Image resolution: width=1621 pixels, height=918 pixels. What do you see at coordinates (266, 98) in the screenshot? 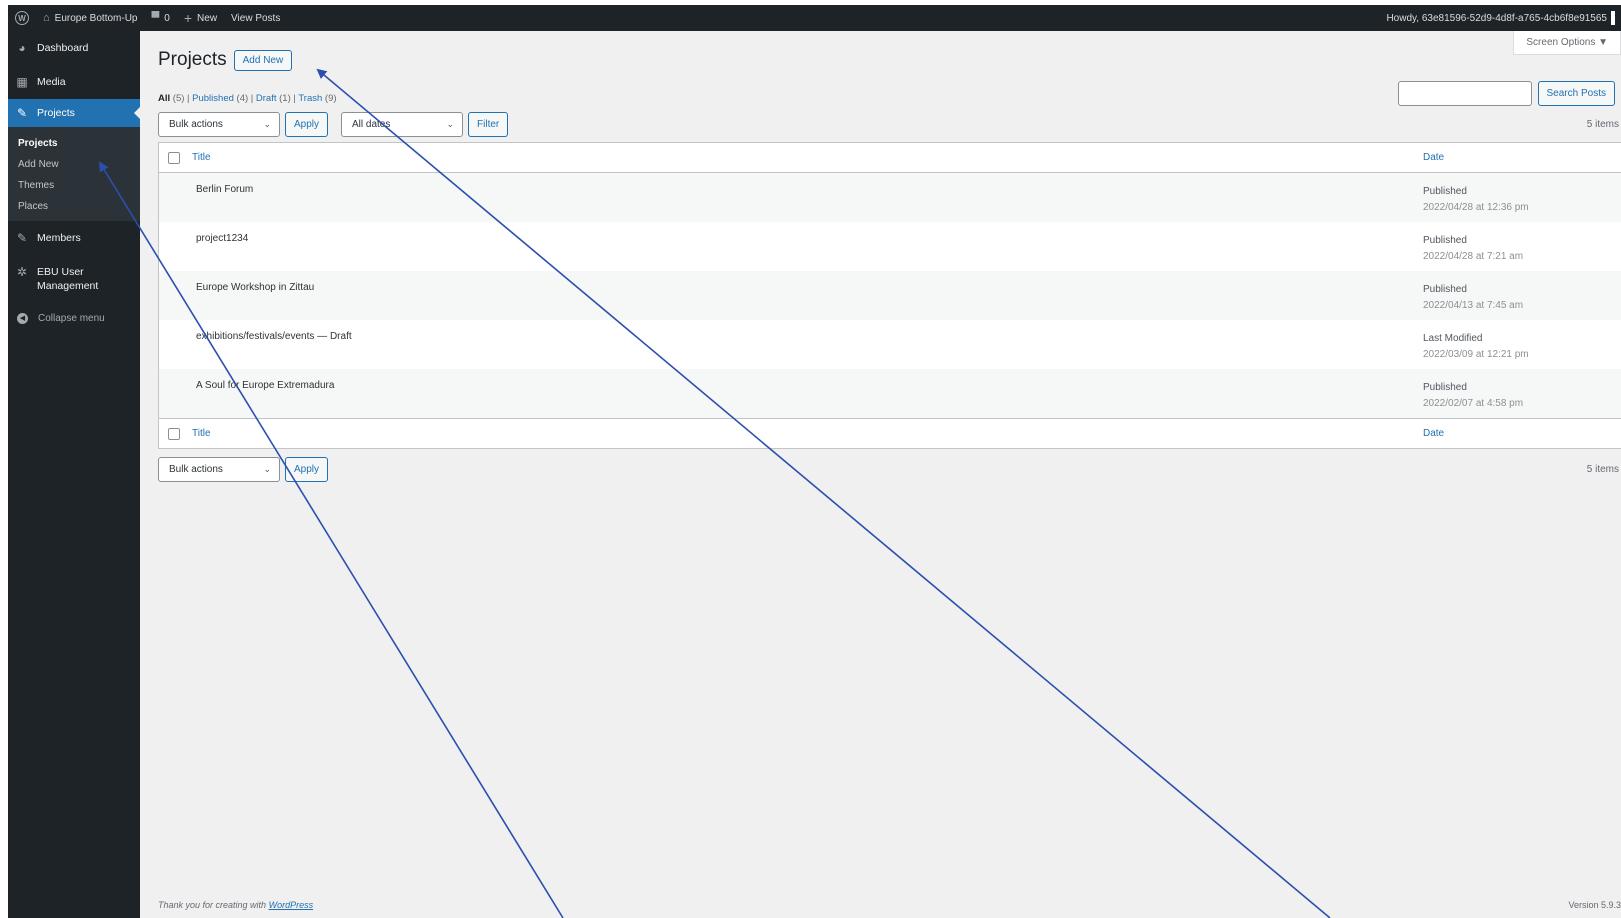
I see `filter-draft: Draft` at bounding box center [266, 98].